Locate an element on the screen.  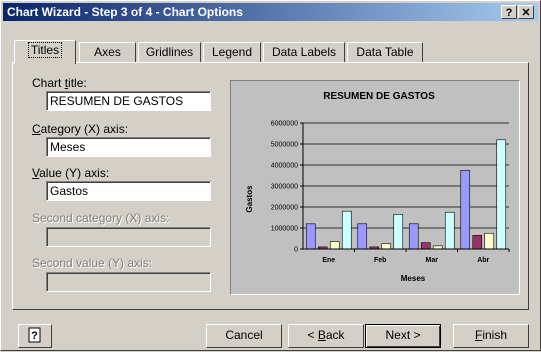
office-assistant-button: ? is located at coordinates (35, 336).